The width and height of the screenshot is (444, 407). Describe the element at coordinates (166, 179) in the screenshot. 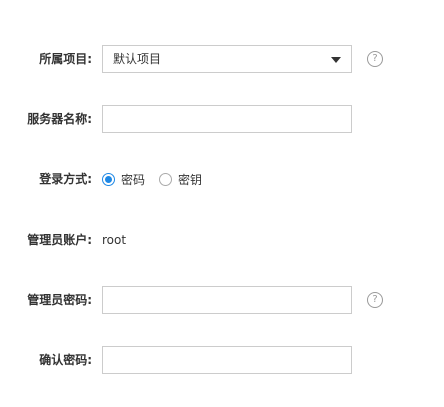

I see `radio-unchecked-icon` at that location.